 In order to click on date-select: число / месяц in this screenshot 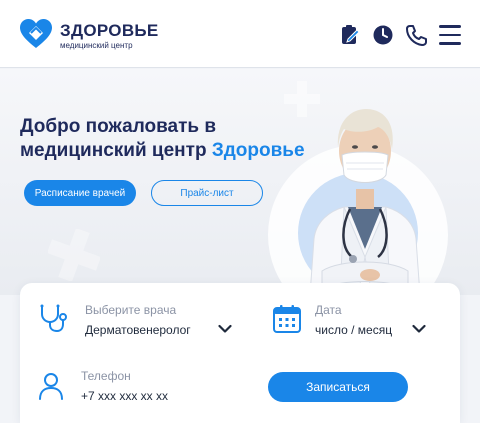, I will do `click(353, 330)`.